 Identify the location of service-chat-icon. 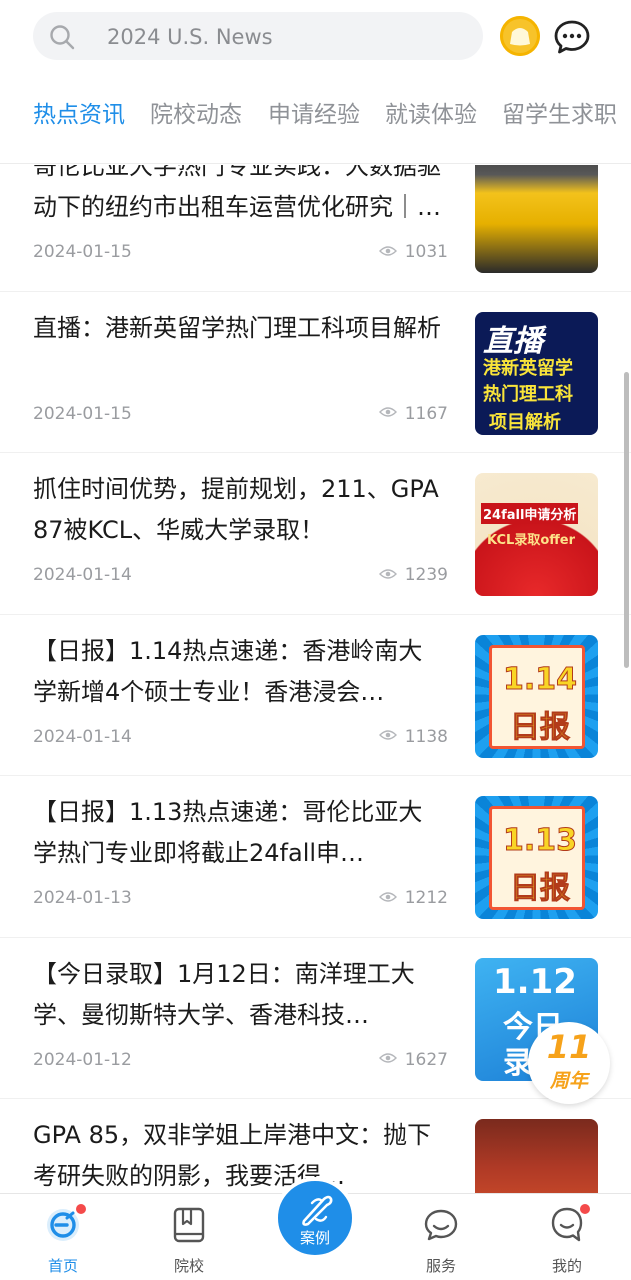
(441, 1225).